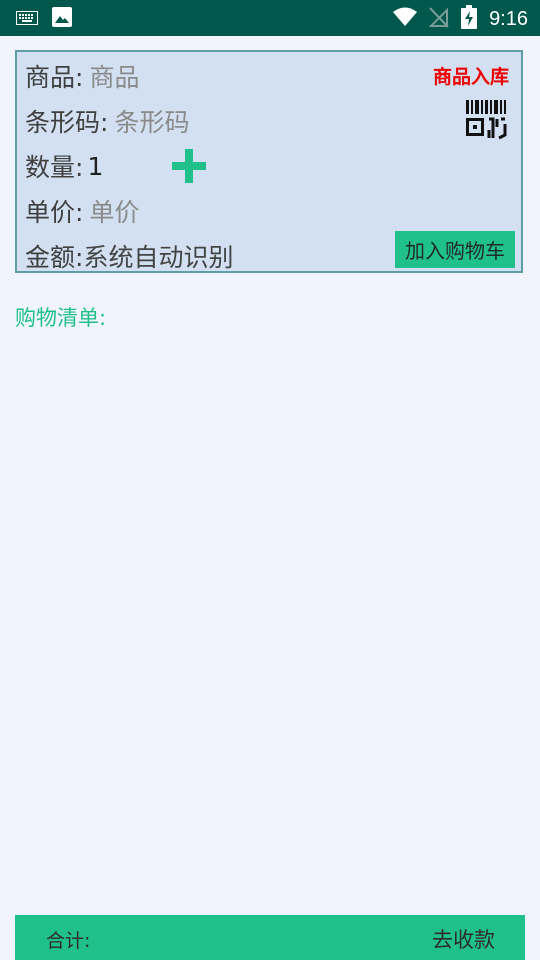 This screenshot has width=540, height=960. I want to click on quantity-row: 数量: 1, so click(64, 166).